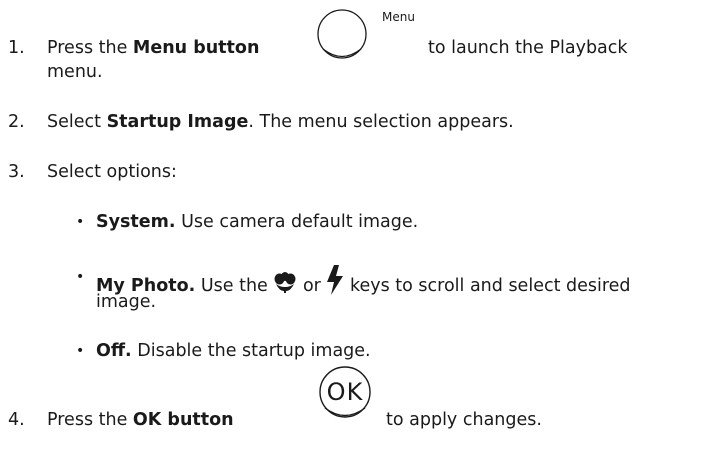 The image size is (722, 453). What do you see at coordinates (114, 351) in the screenshot?
I see `option-label: Off.` at bounding box center [114, 351].